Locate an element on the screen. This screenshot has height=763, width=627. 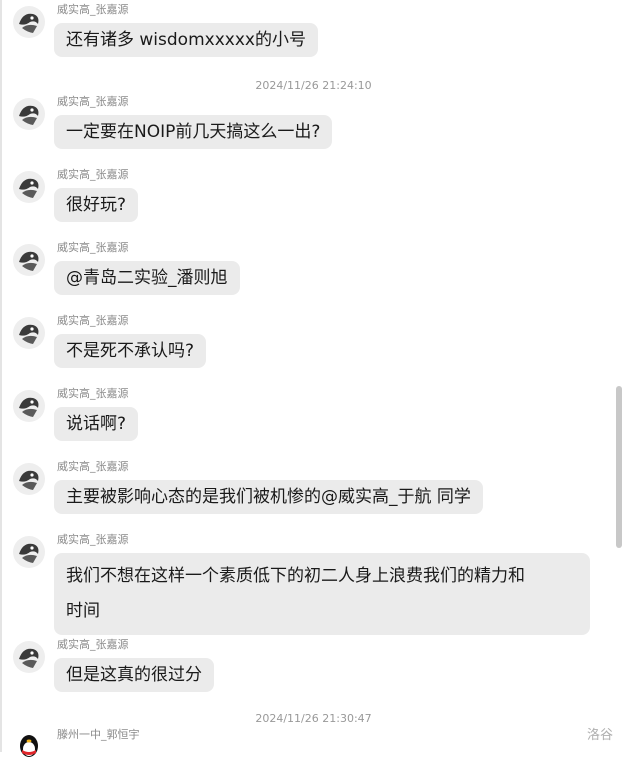
sender-name: 滕州一中_郭恒宇 is located at coordinates (98, 734).